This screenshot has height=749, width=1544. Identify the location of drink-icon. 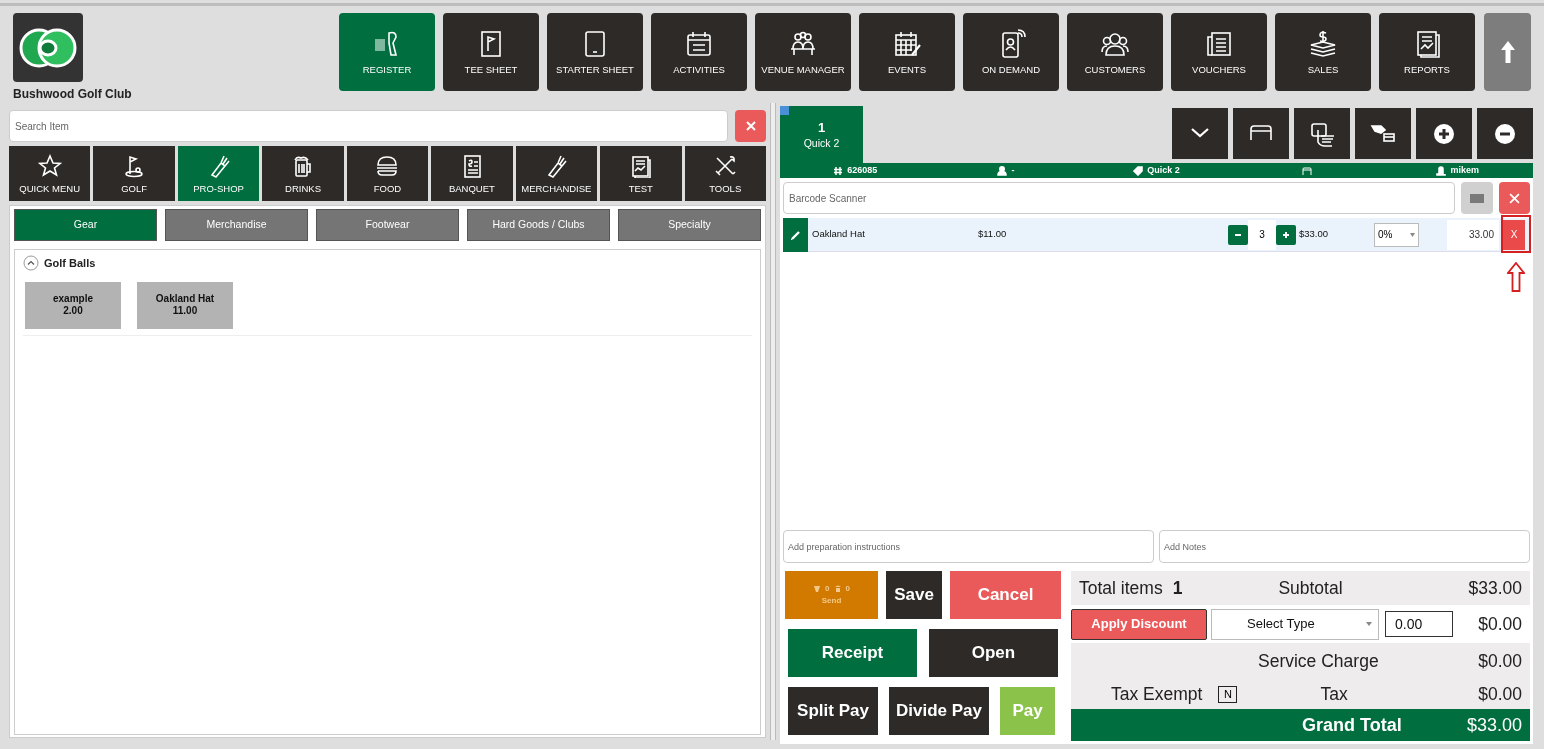
(817, 589).